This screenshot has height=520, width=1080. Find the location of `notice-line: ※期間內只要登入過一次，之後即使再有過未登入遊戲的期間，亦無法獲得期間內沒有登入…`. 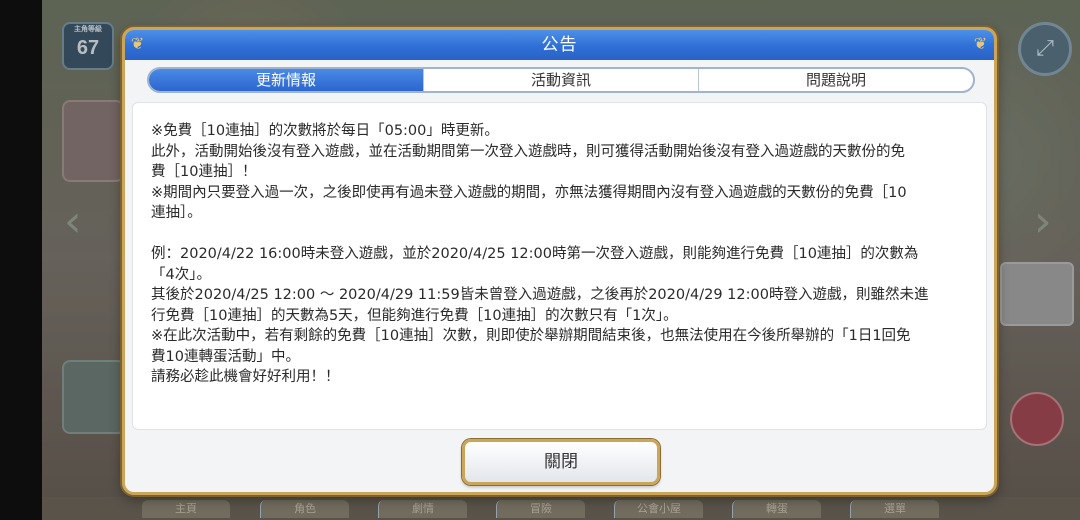

notice-line: ※期間內只要登入過一次，之後即使再有過未登入遊戲的期間，亦無法獲得期間內沒有登入… is located at coordinates (529, 192).